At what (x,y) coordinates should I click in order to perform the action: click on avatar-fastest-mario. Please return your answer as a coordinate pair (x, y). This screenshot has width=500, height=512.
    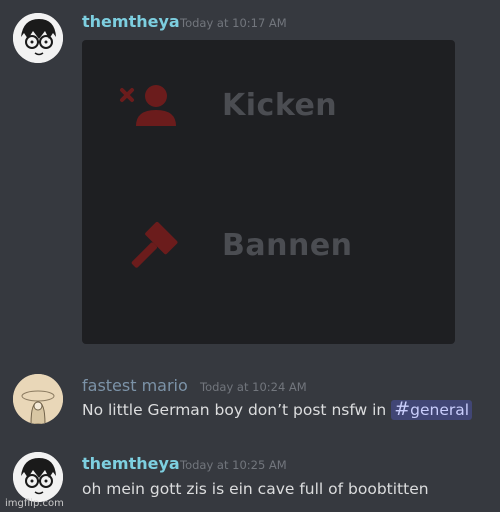
    Looking at the image, I should click on (38, 399).